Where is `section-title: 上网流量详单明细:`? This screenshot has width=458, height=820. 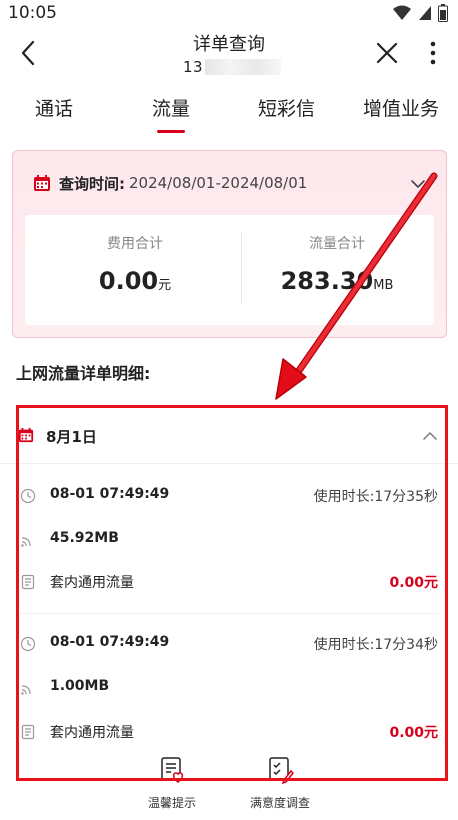 section-title: 上网流量详单明细: is located at coordinates (83, 373).